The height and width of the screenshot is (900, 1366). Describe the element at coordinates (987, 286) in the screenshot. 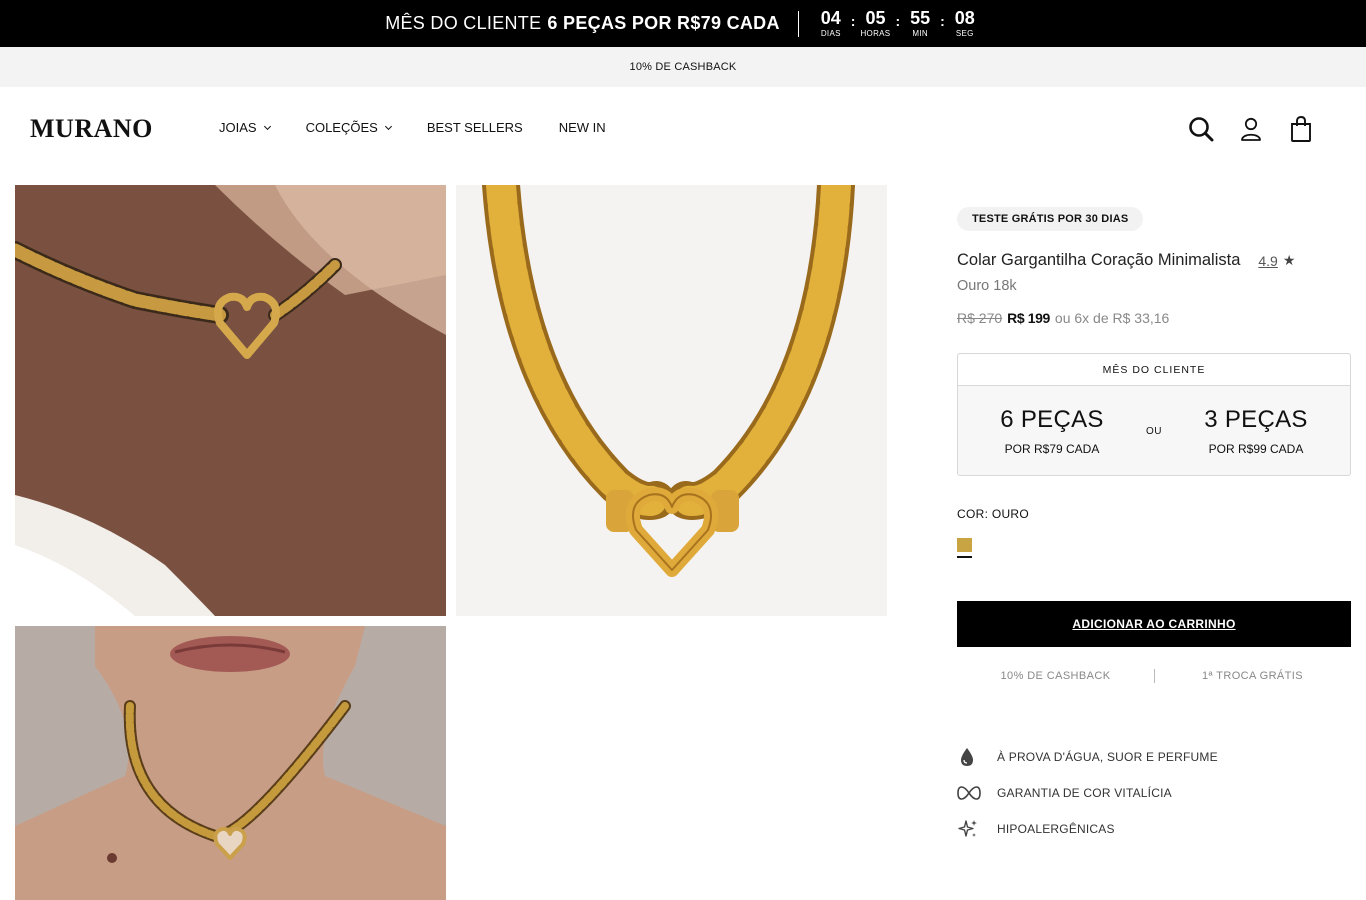

I see `product-subtitle: Ouro 18k` at that location.